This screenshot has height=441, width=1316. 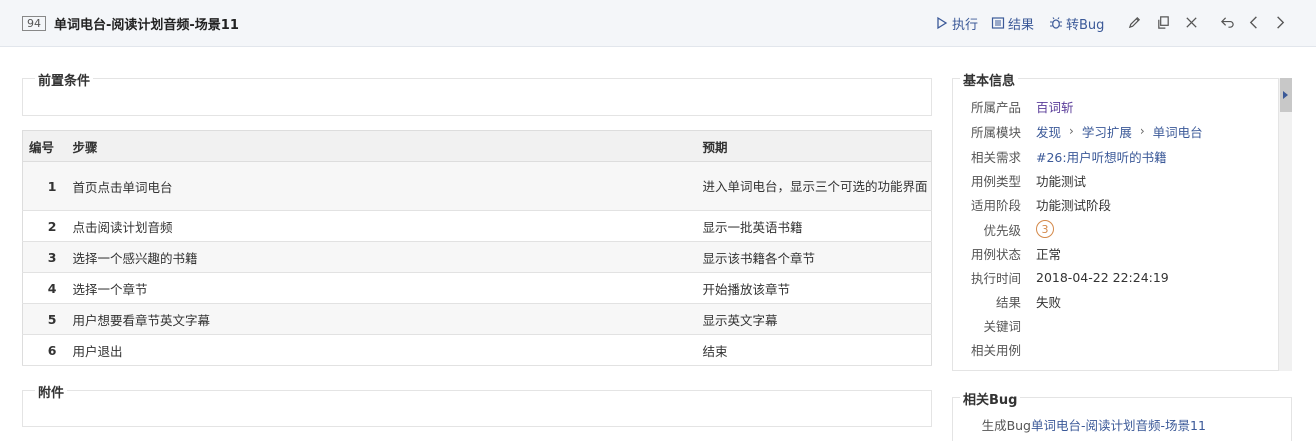 I want to click on step-text: 首页点击单词电台, so click(x=381, y=186).